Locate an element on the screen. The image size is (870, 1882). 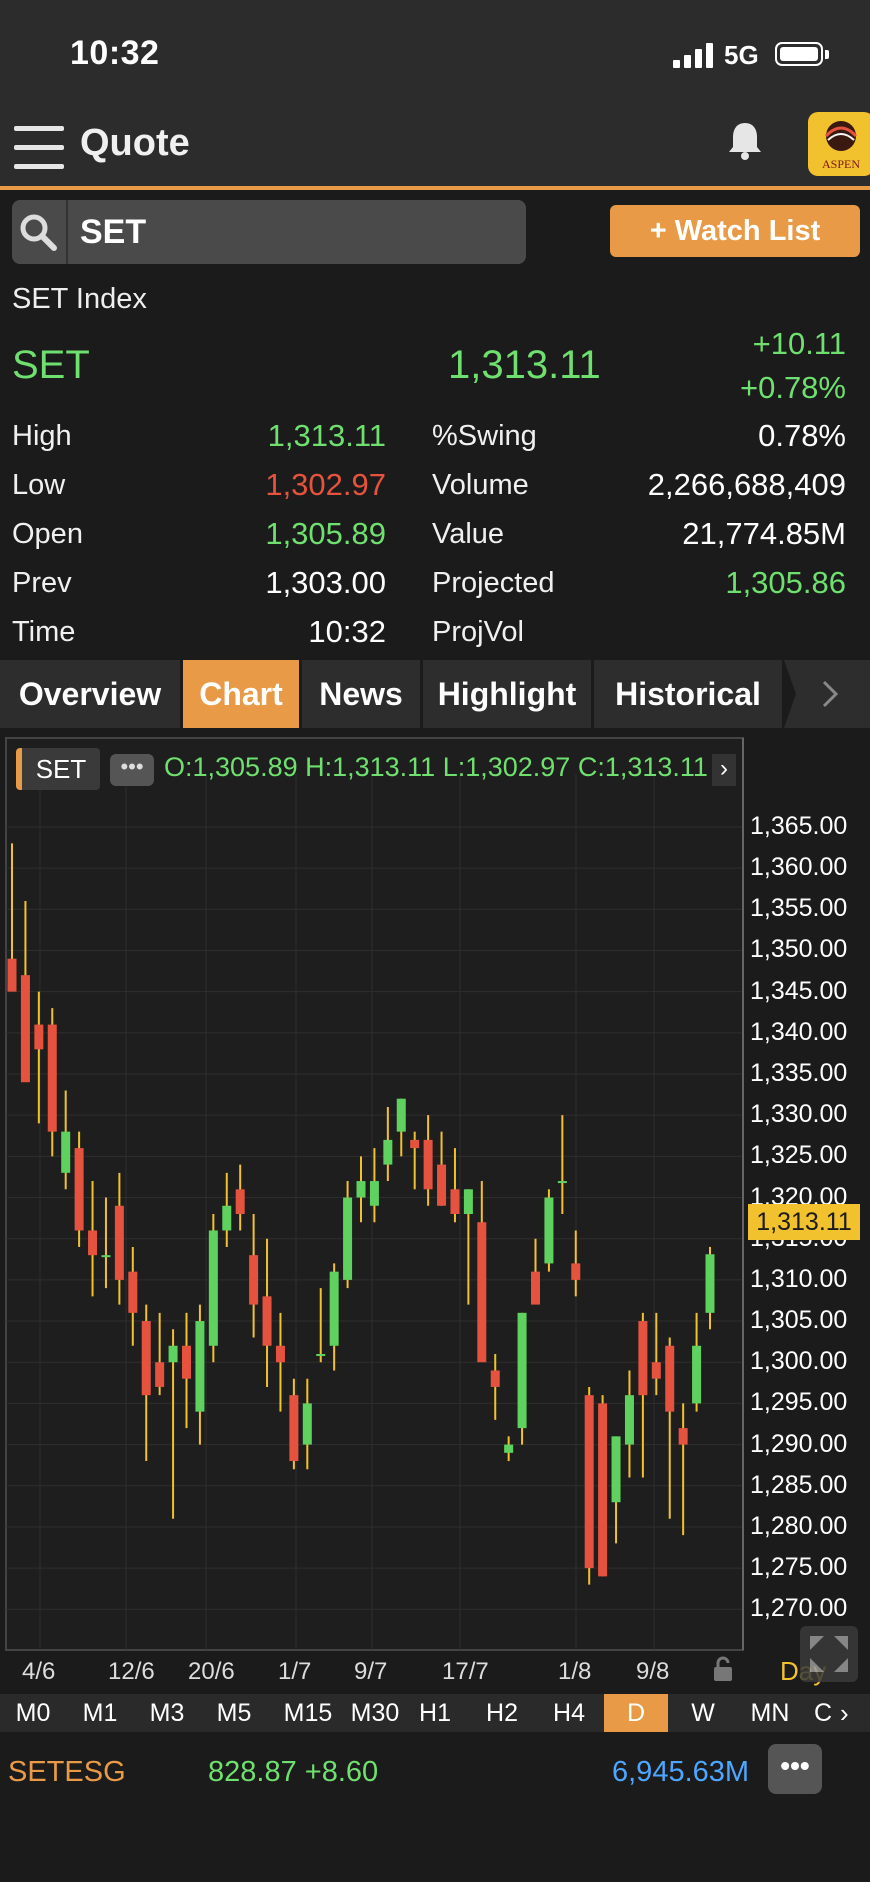
y-tick-label: 1,305.00 is located at coordinates (799, 1320).